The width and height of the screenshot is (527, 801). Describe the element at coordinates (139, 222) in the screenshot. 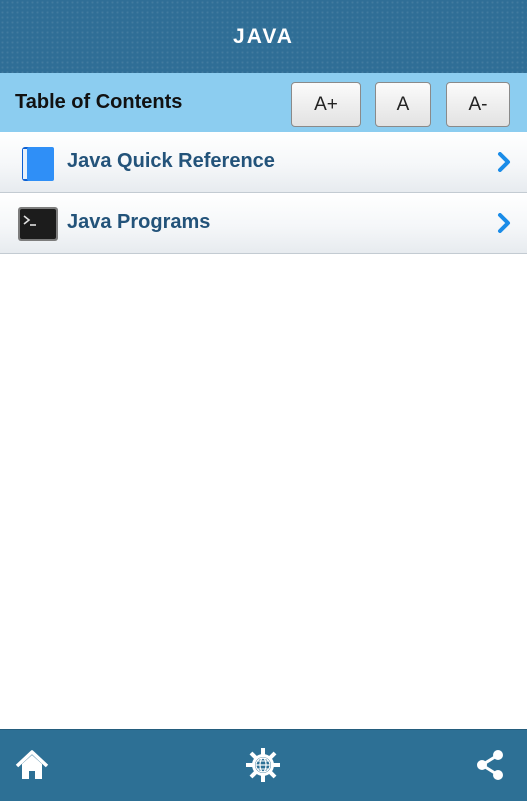

I see `list-item-label: Java Programs` at that location.